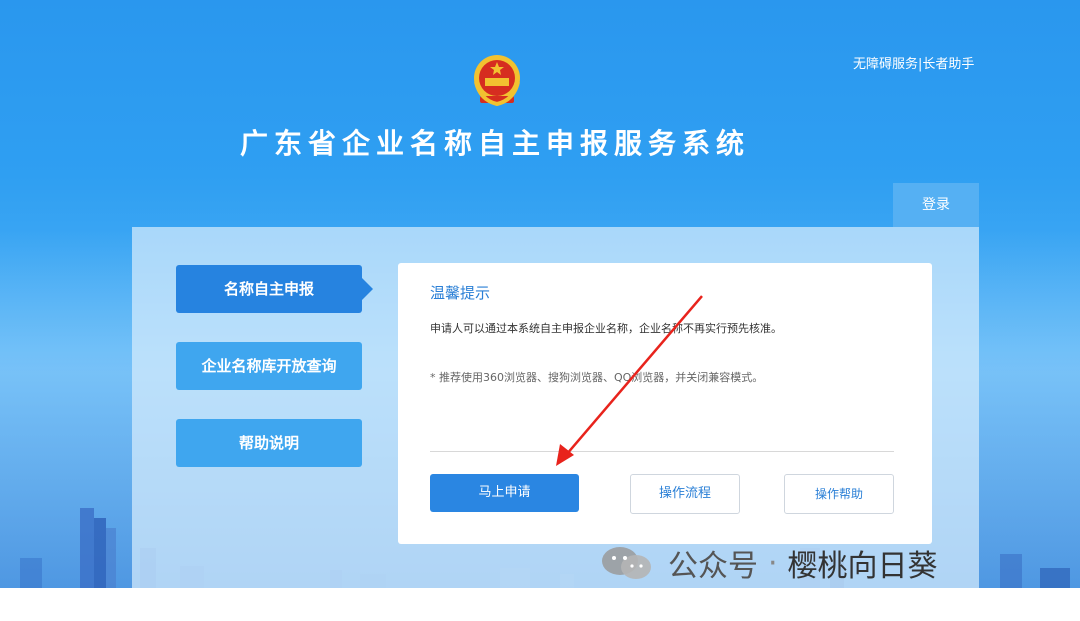  What do you see at coordinates (269, 443) in the screenshot?
I see `sidebar-item-help: 帮助说明` at bounding box center [269, 443].